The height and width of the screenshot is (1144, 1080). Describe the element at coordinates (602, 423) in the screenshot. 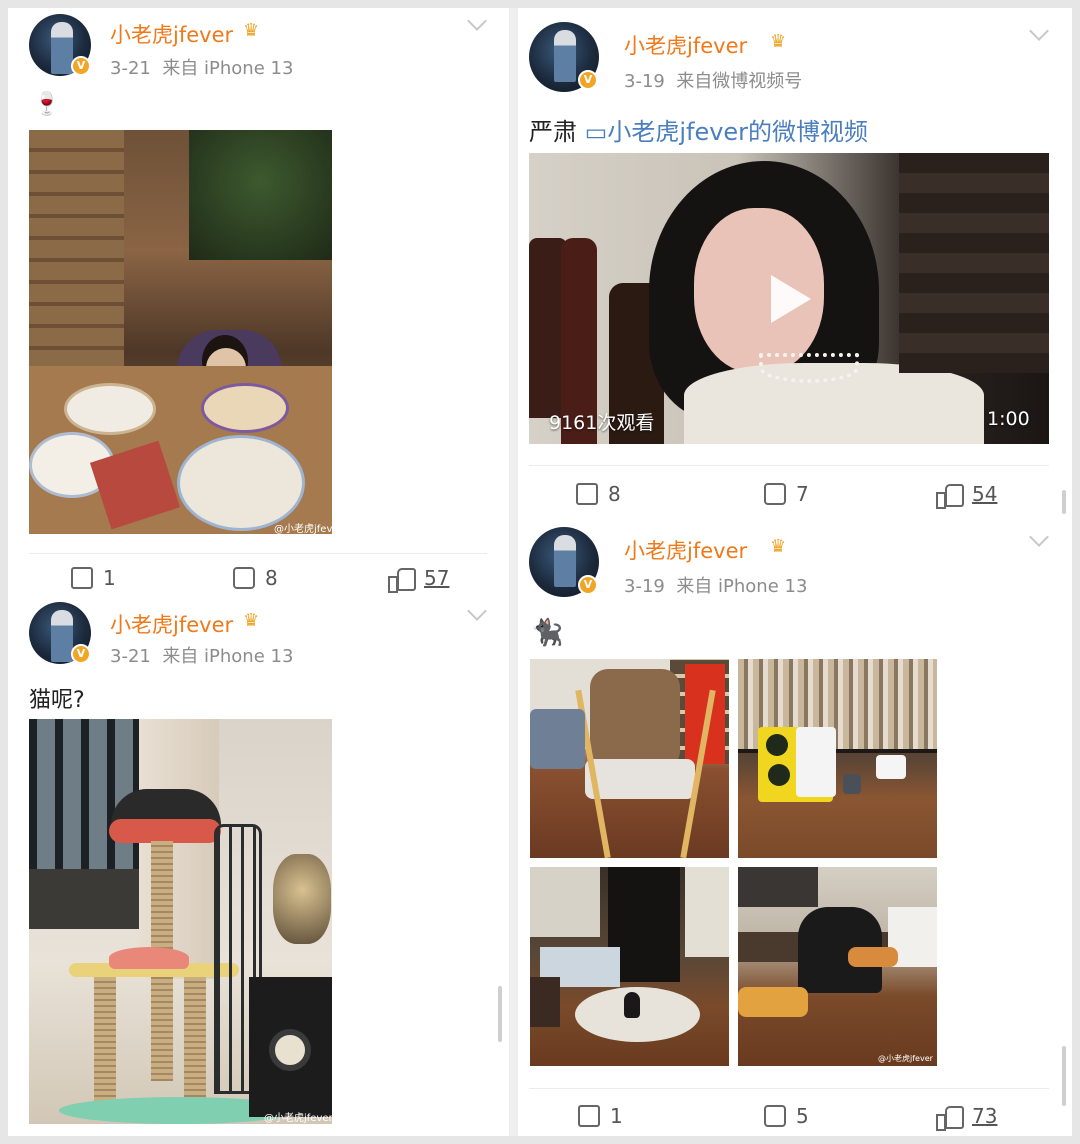

I see `video-views: 9161次观看` at that location.